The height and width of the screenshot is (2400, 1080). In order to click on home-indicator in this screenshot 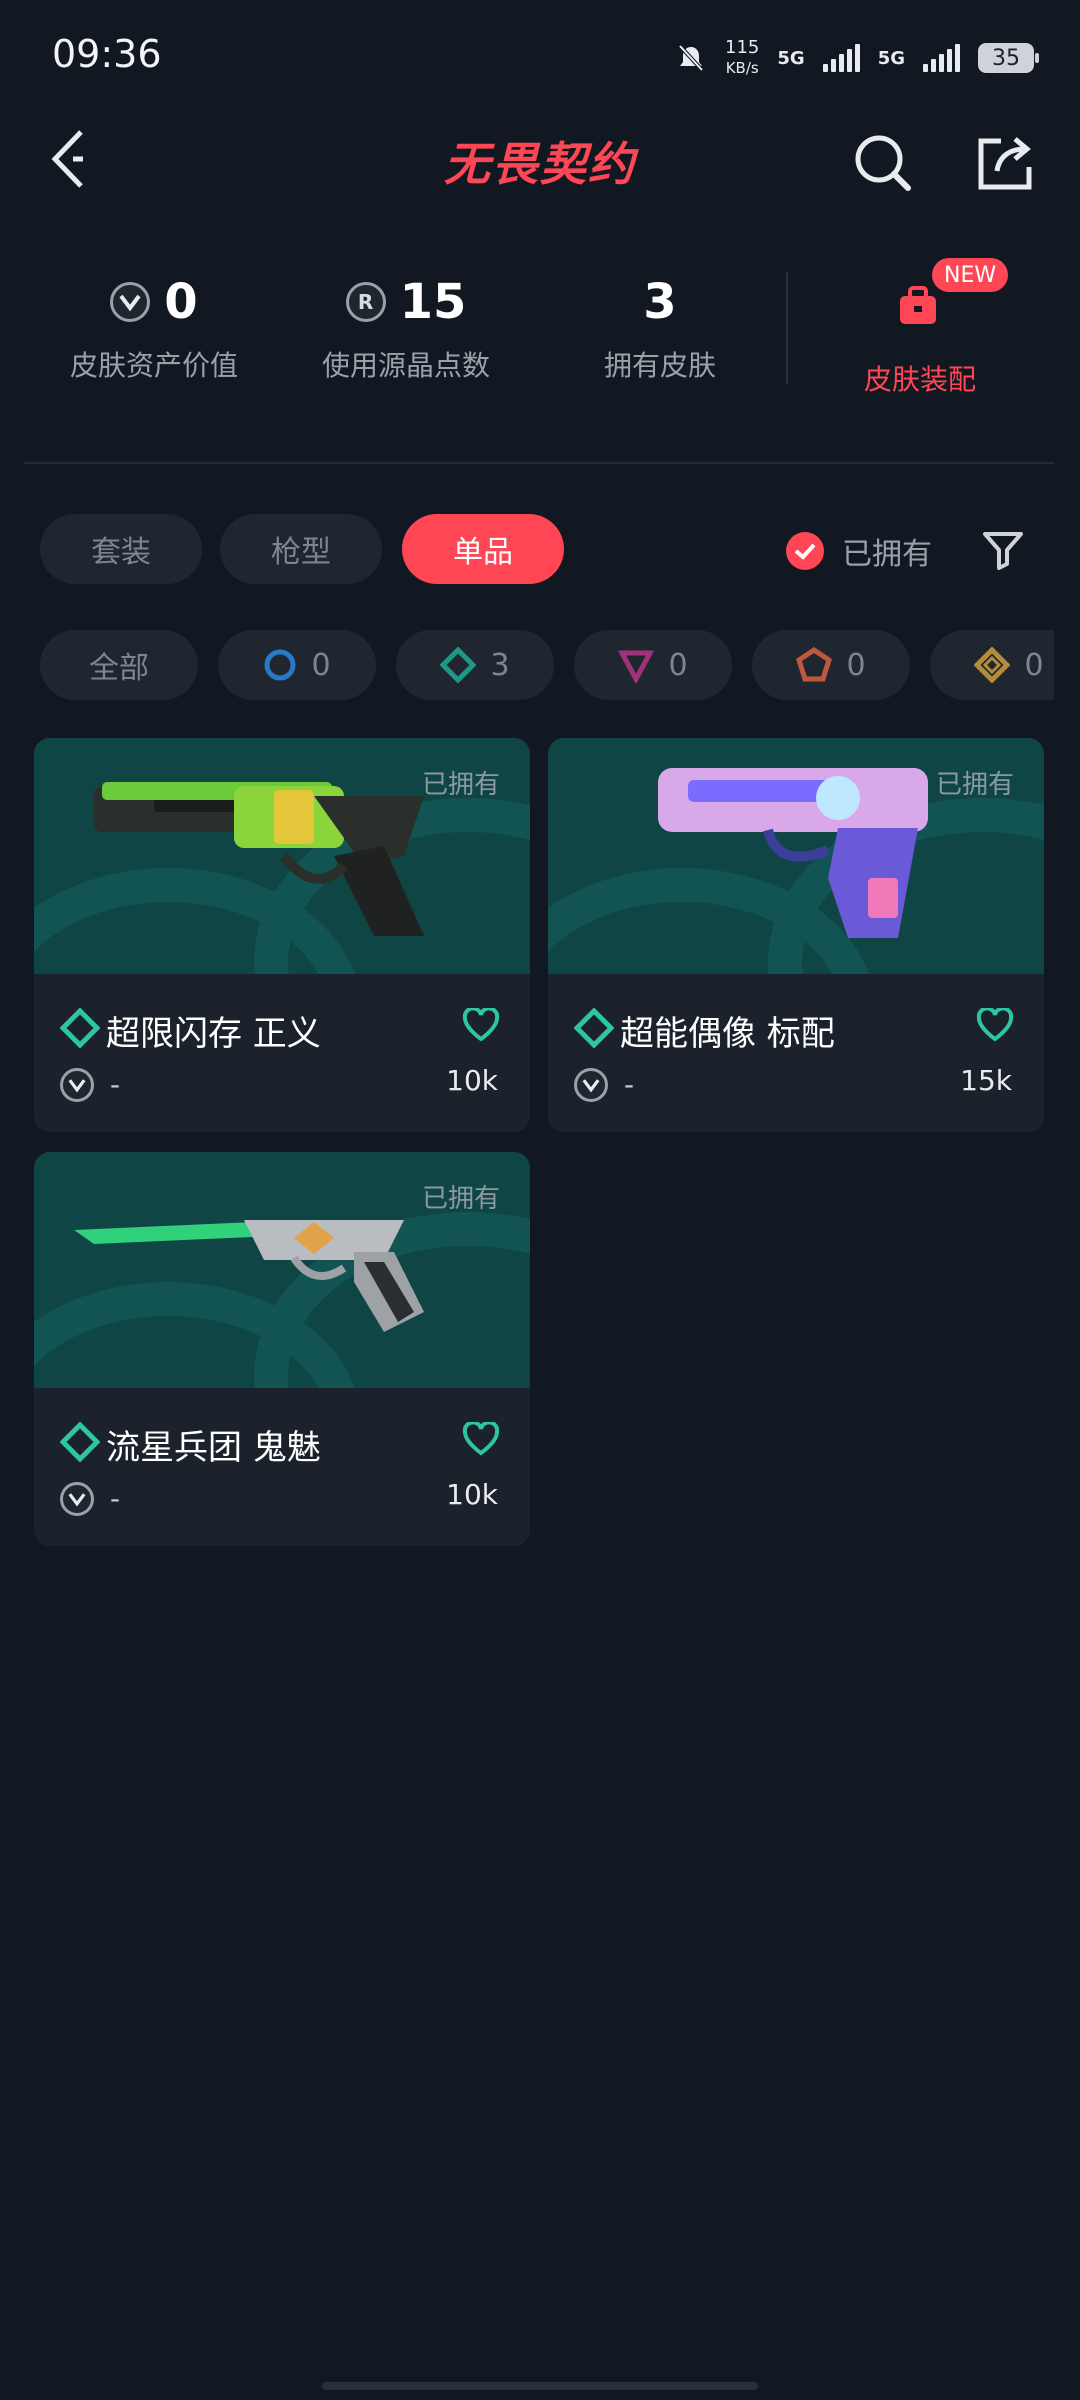, I will do `click(540, 2386)`.